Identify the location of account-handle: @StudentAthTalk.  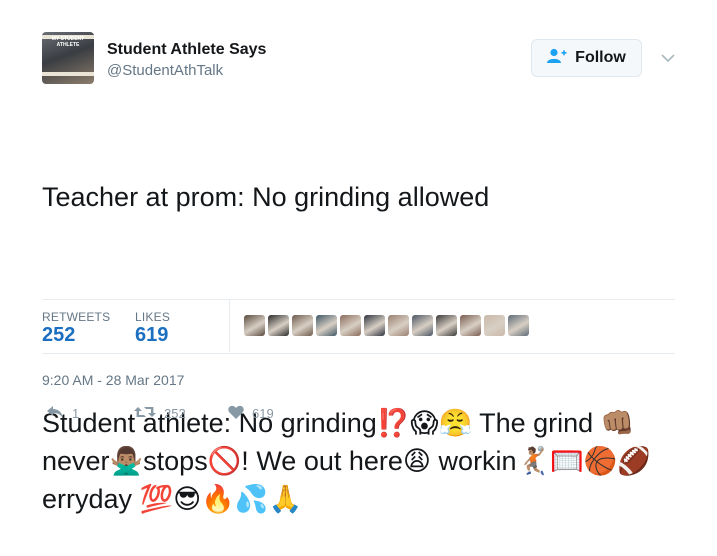
(165, 70).